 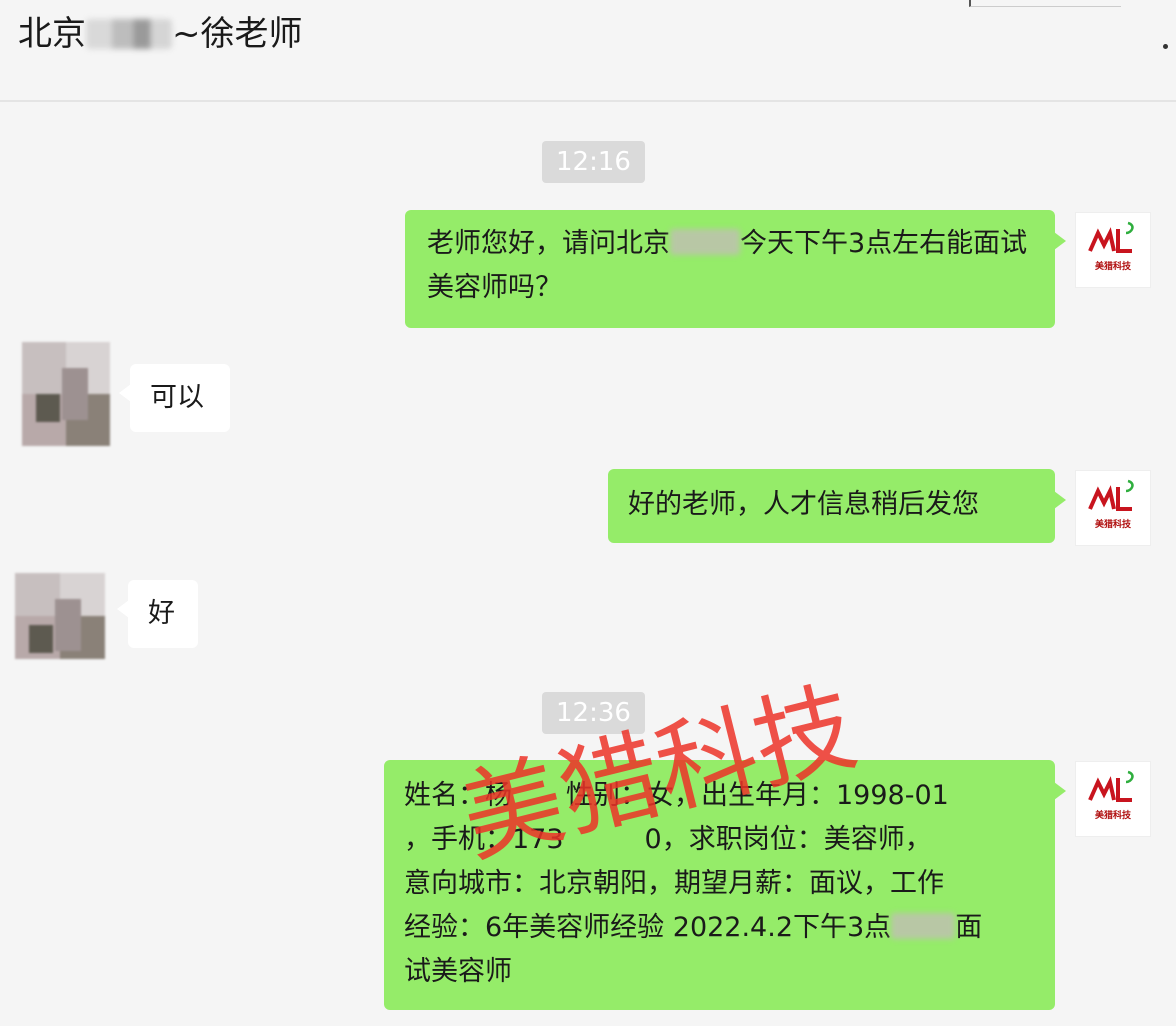 What do you see at coordinates (674, 883) in the screenshot?
I see `message-text-line: 意向城市：北京朝阳，期望月薪：面议，工作` at bounding box center [674, 883].